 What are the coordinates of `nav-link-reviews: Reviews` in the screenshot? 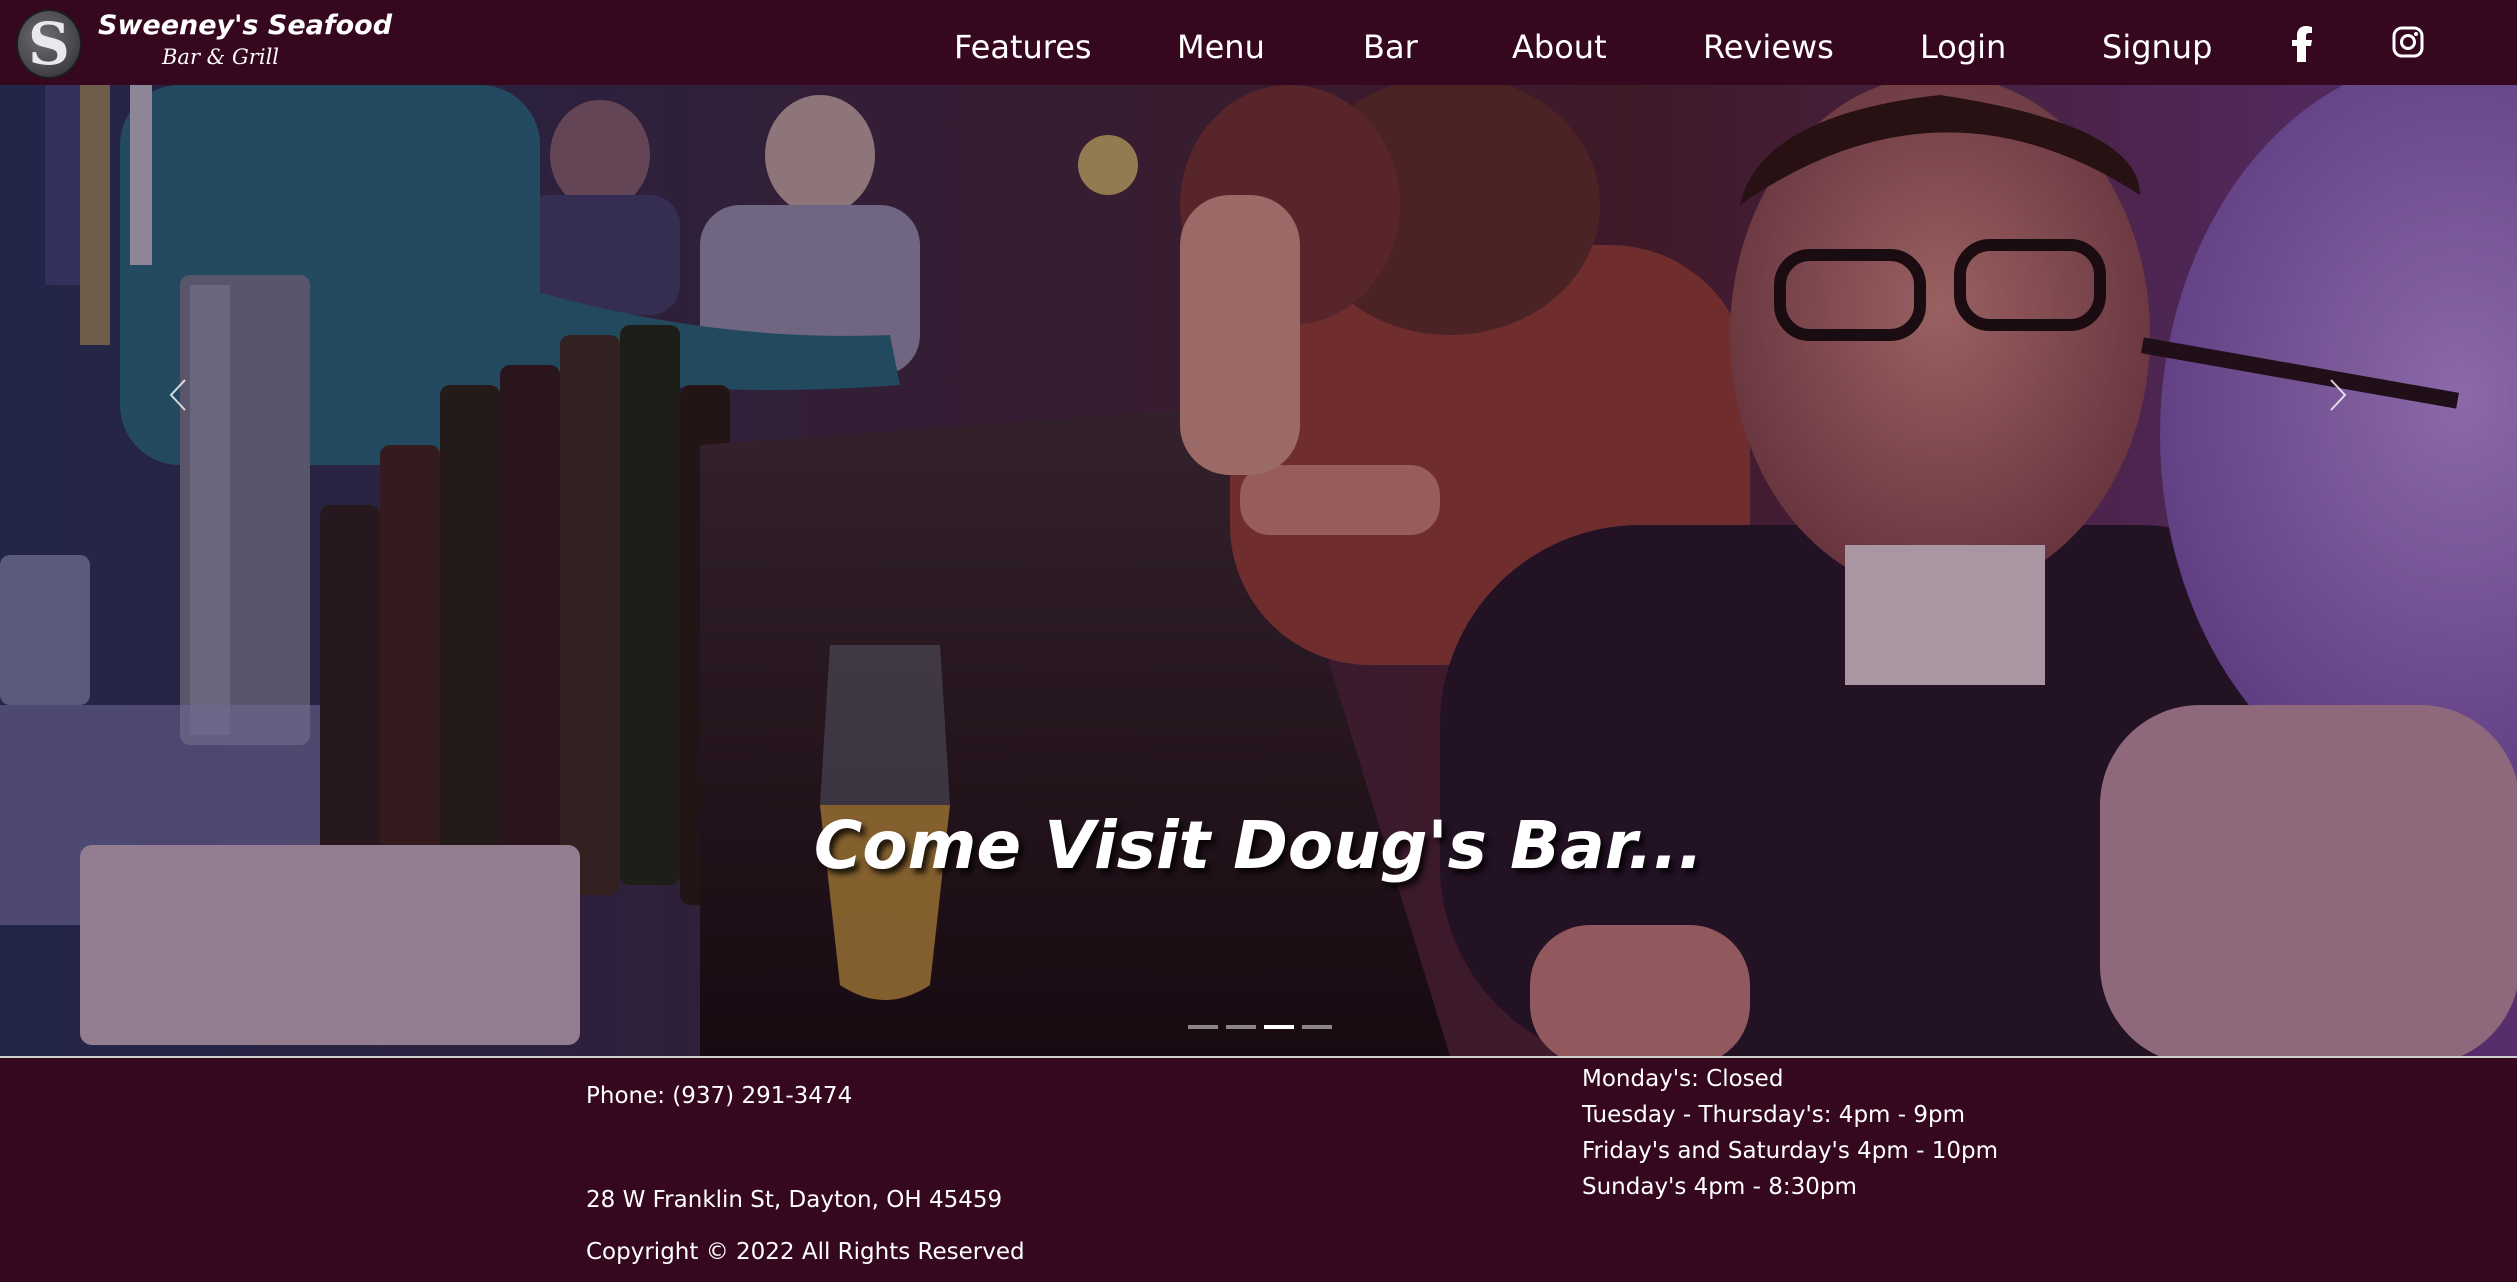 It's located at (1768, 47).